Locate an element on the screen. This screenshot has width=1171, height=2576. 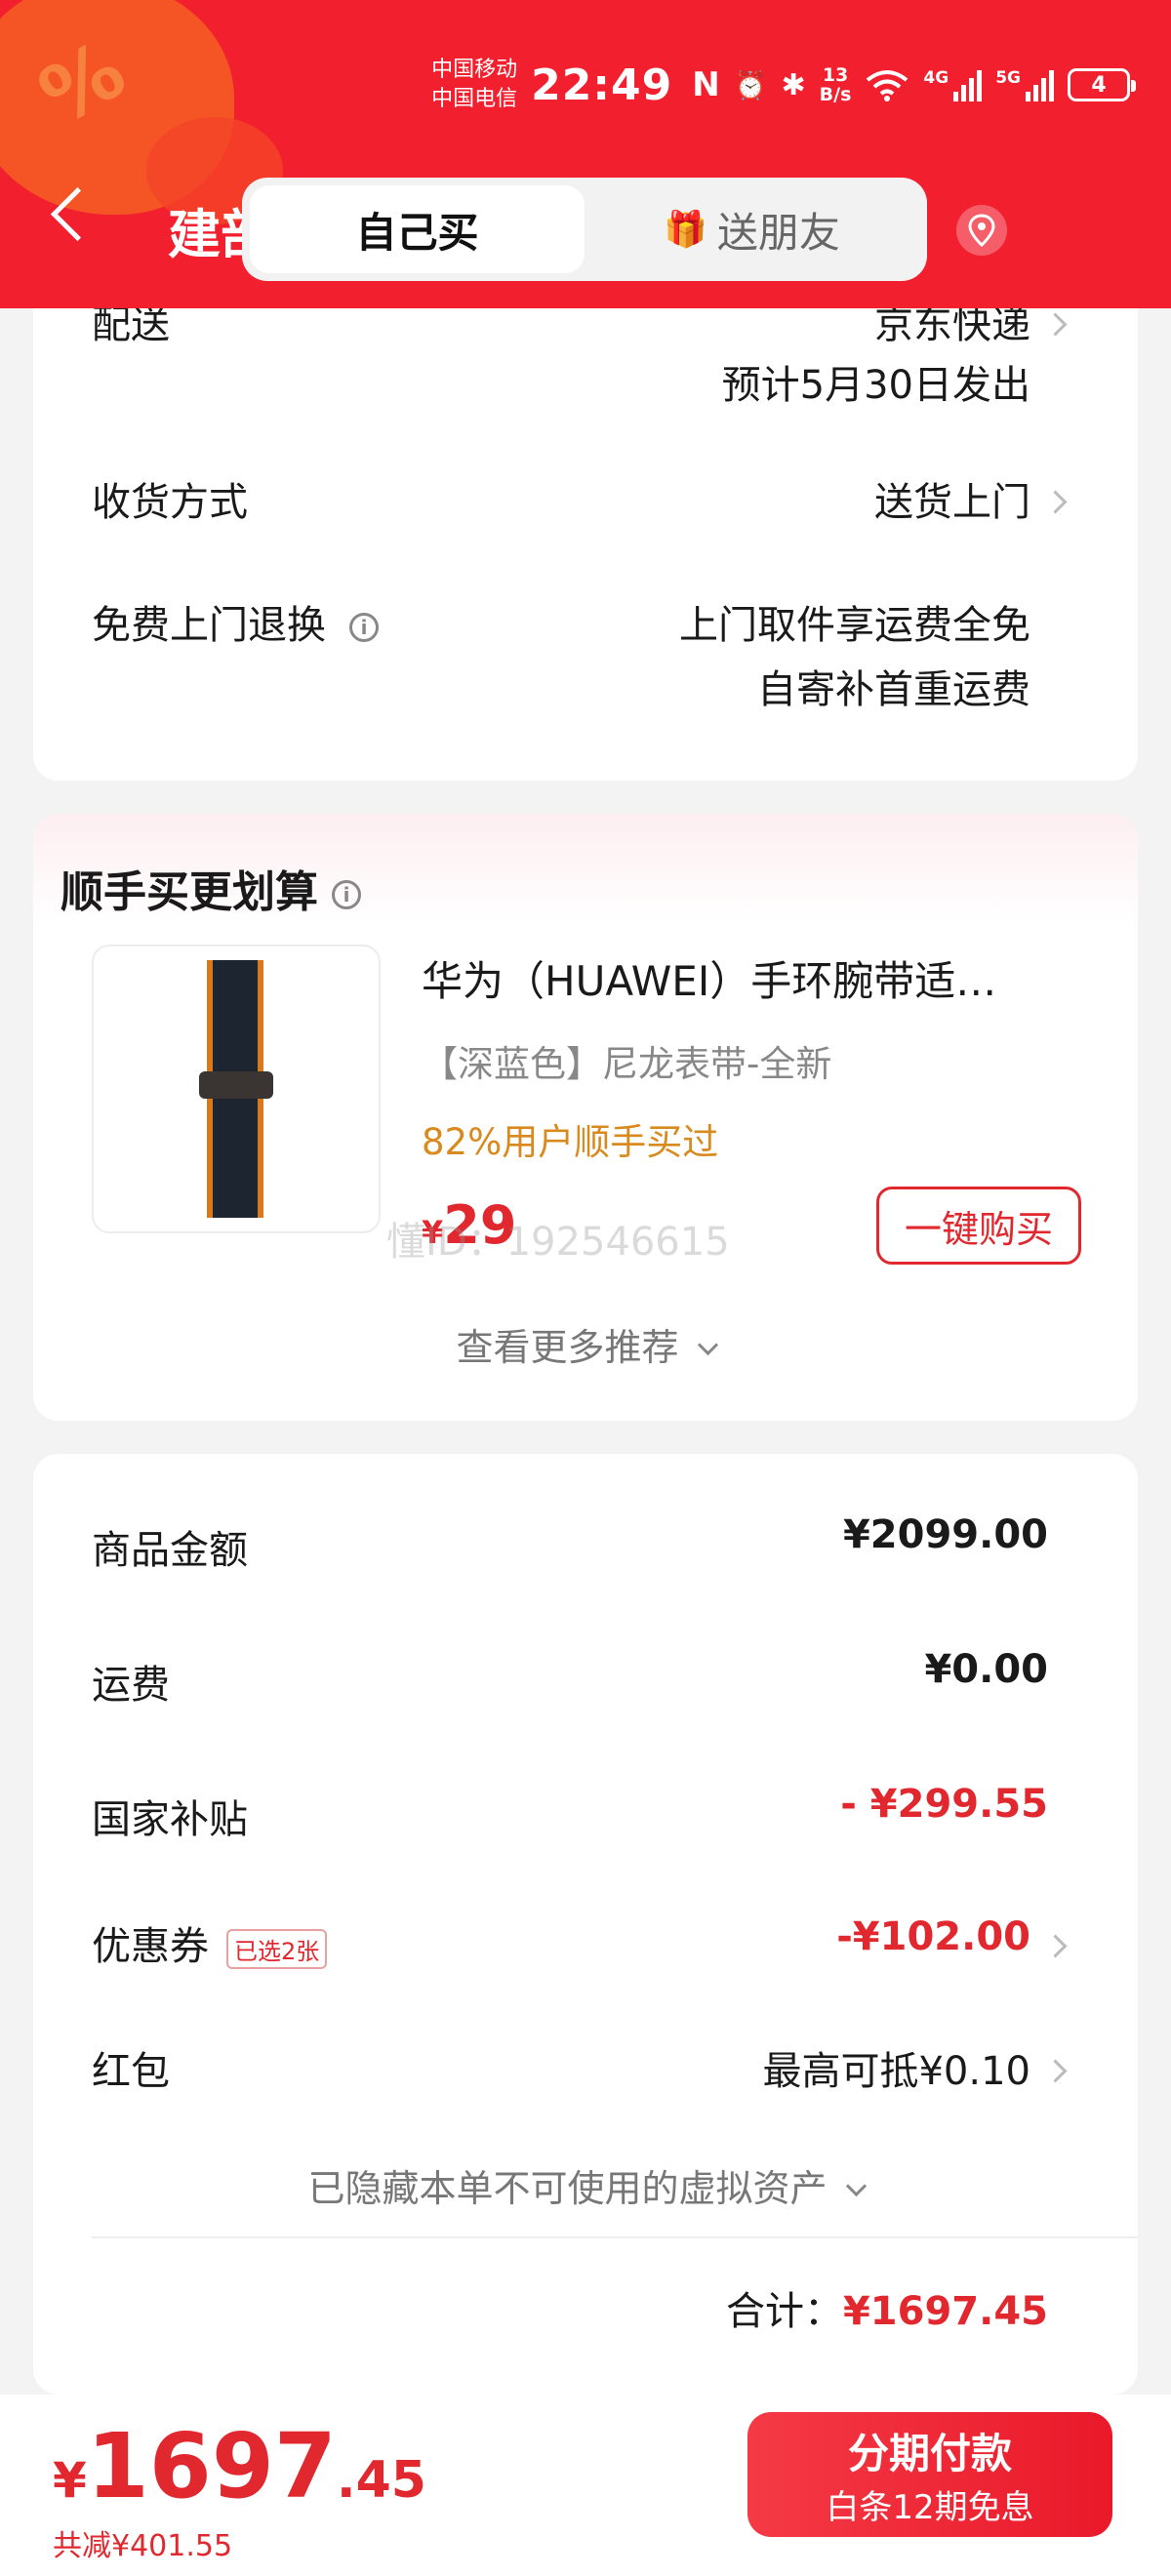
alarm-icon: ⏰ is located at coordinates (750, 84).